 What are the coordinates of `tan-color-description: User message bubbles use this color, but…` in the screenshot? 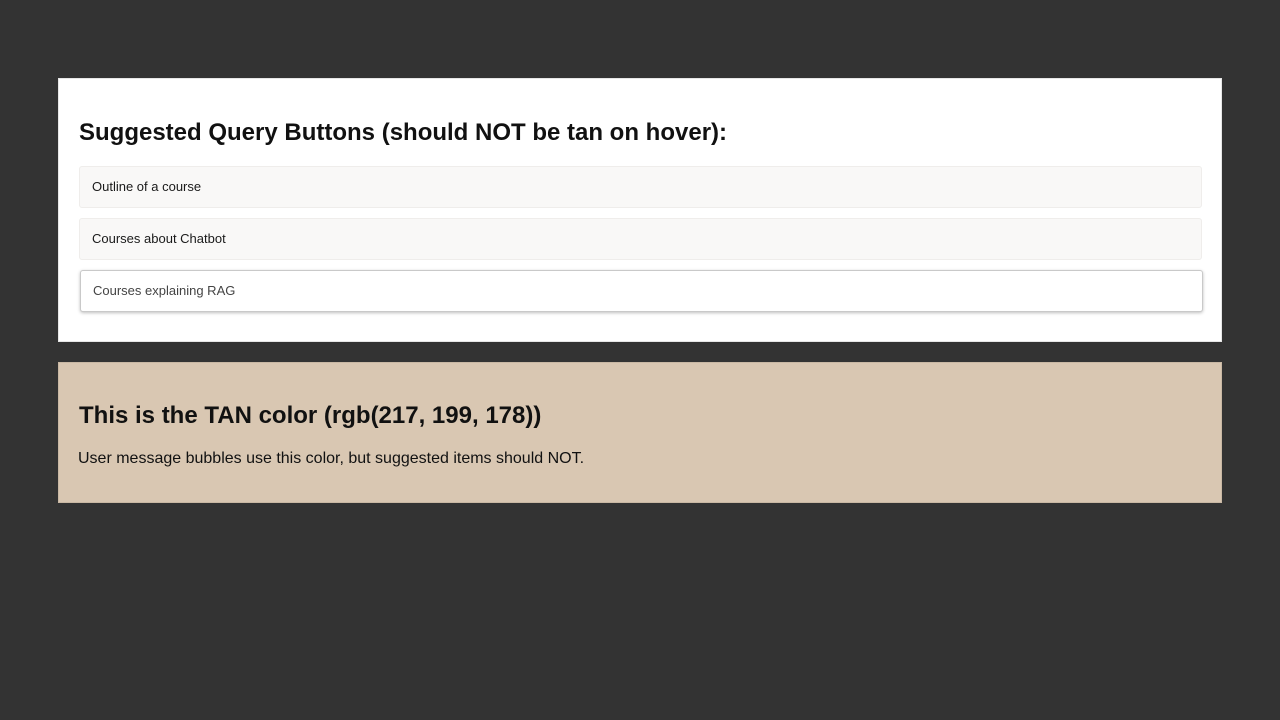 It's located at (331, 458).